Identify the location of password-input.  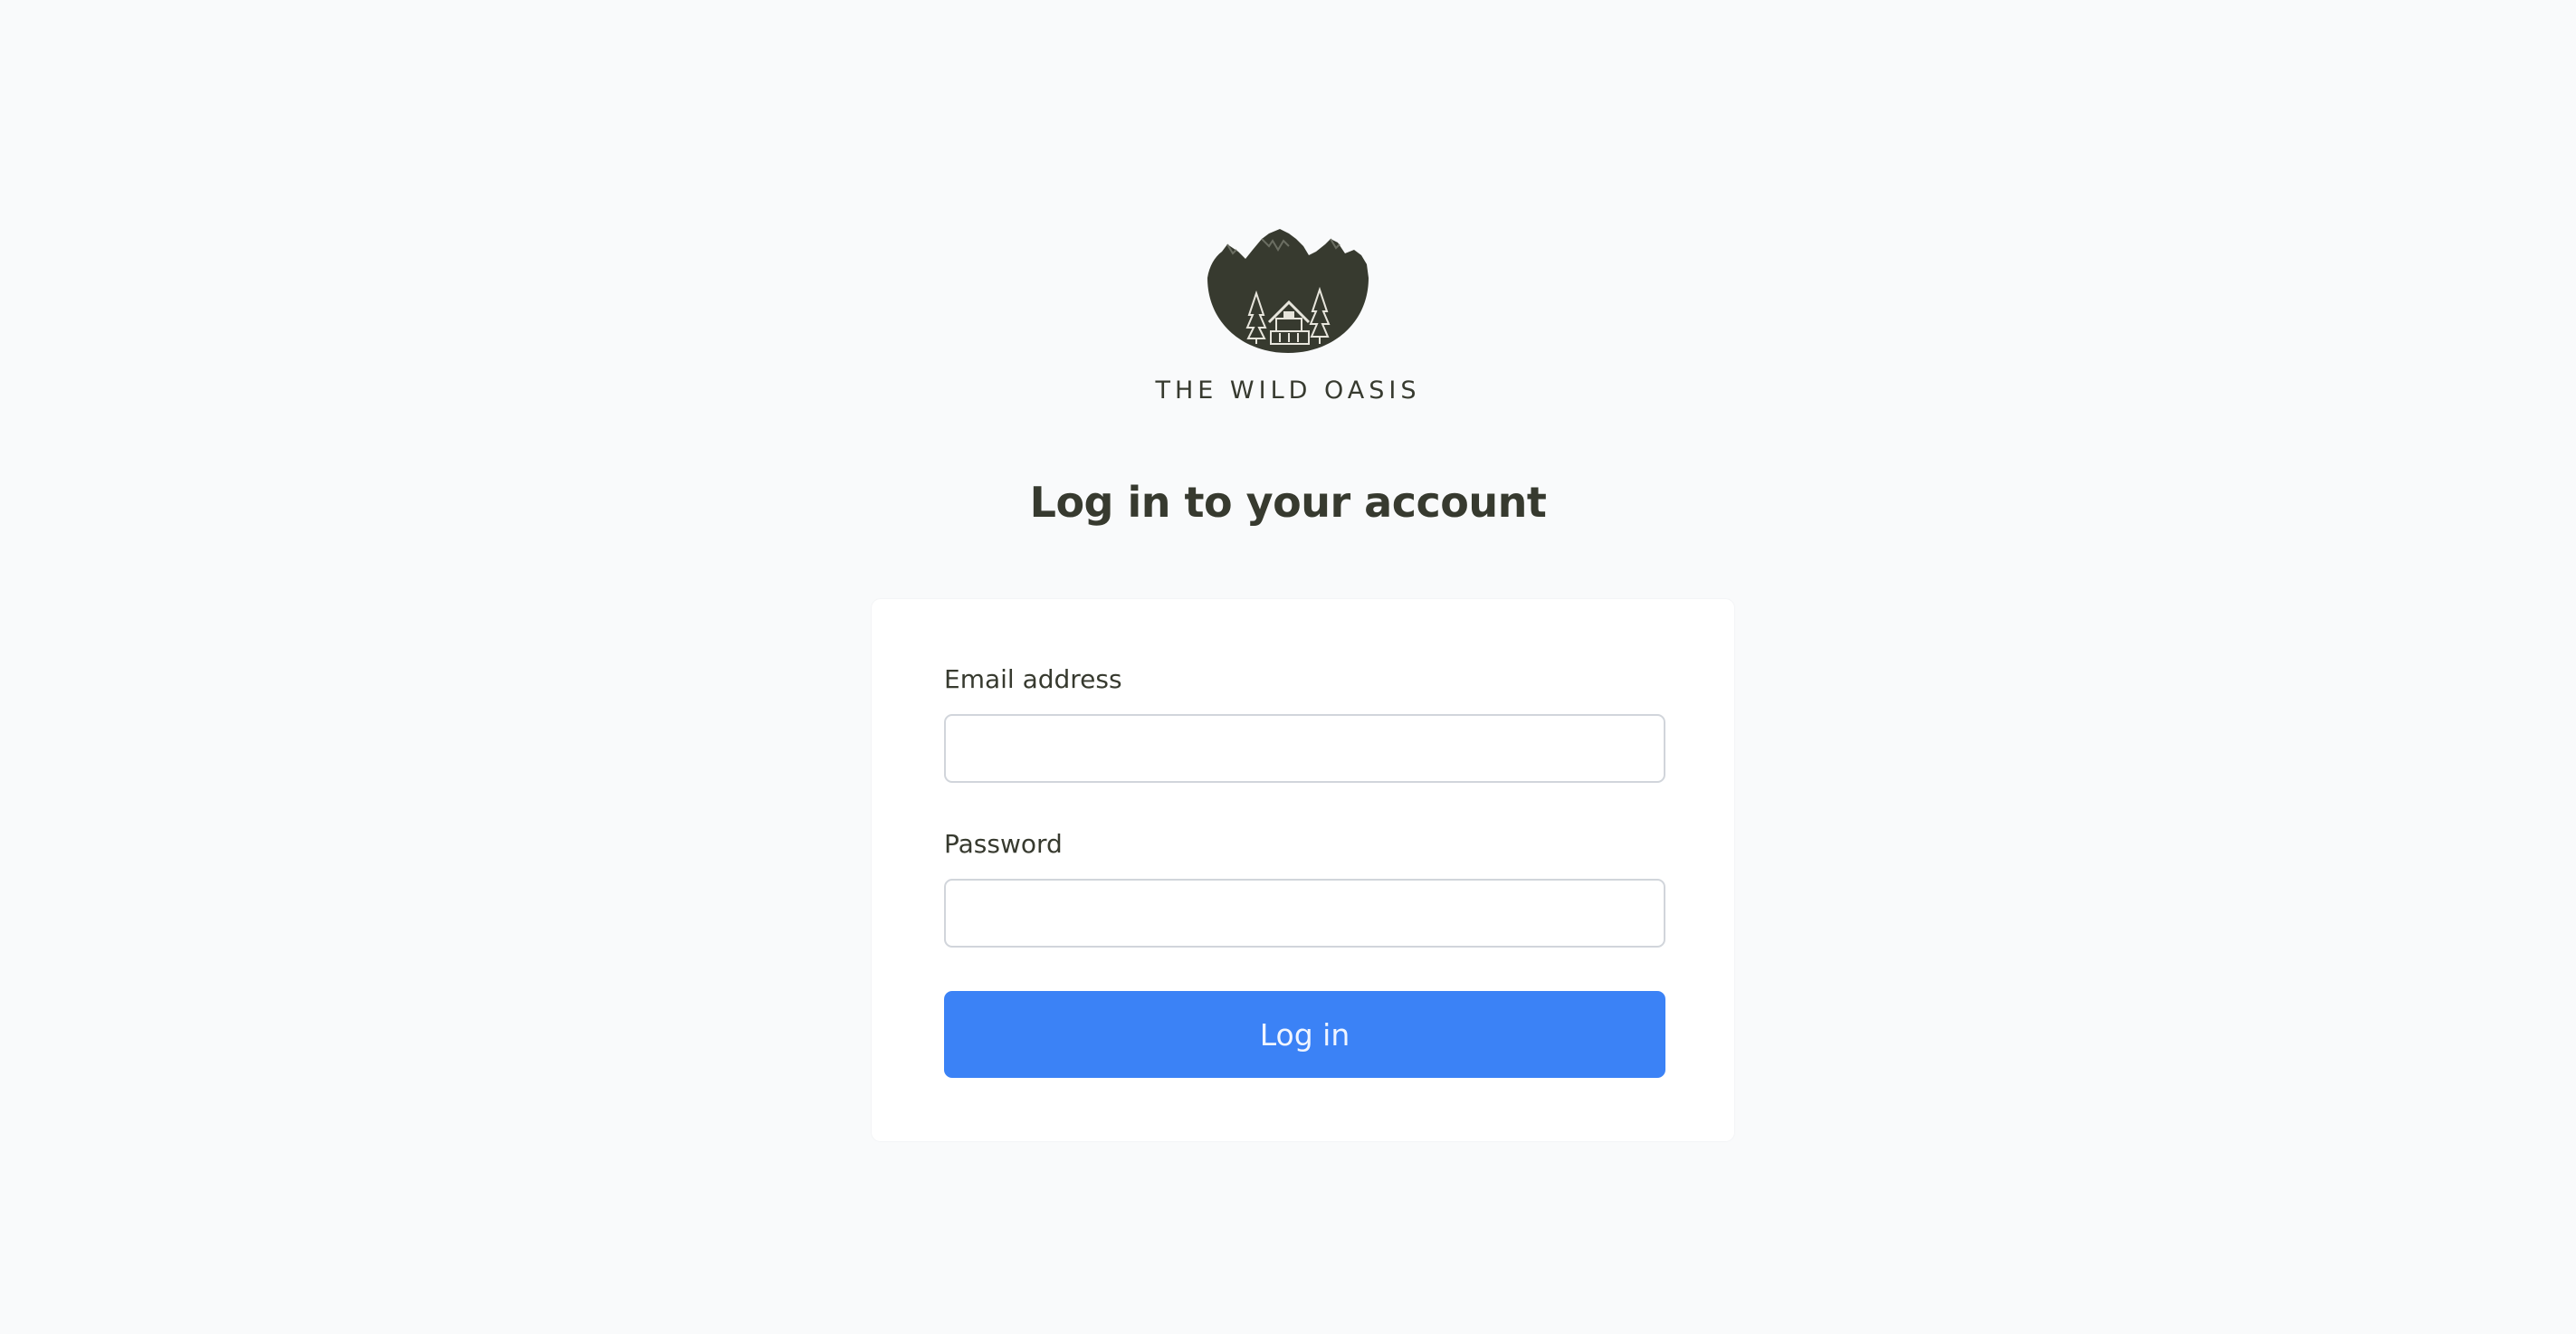
(1304, 913).